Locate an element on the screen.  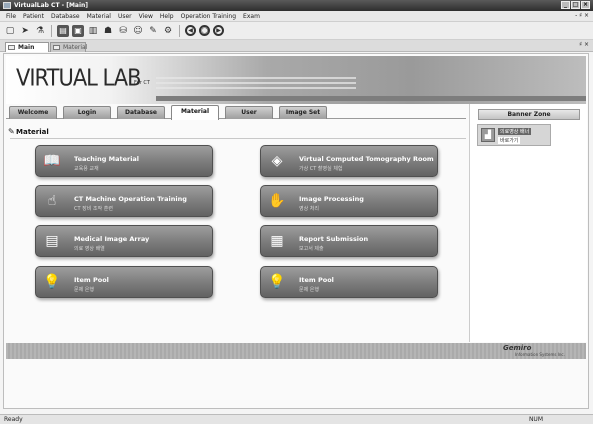
medical-image-array-button: ▤ Medical Image Array 의료 영상 배열 is located at coordinates (124, 241).